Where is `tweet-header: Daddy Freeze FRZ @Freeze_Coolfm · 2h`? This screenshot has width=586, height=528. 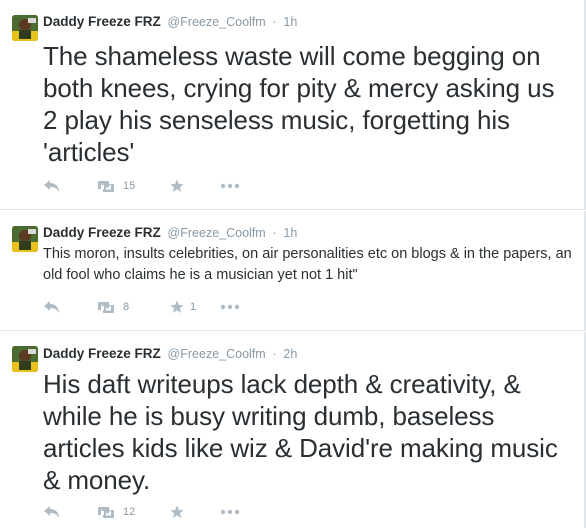 tweet-header: Daddy Freeze FRZ @Freeze_Coolfm · 2h is located at coordinates (170, 354).